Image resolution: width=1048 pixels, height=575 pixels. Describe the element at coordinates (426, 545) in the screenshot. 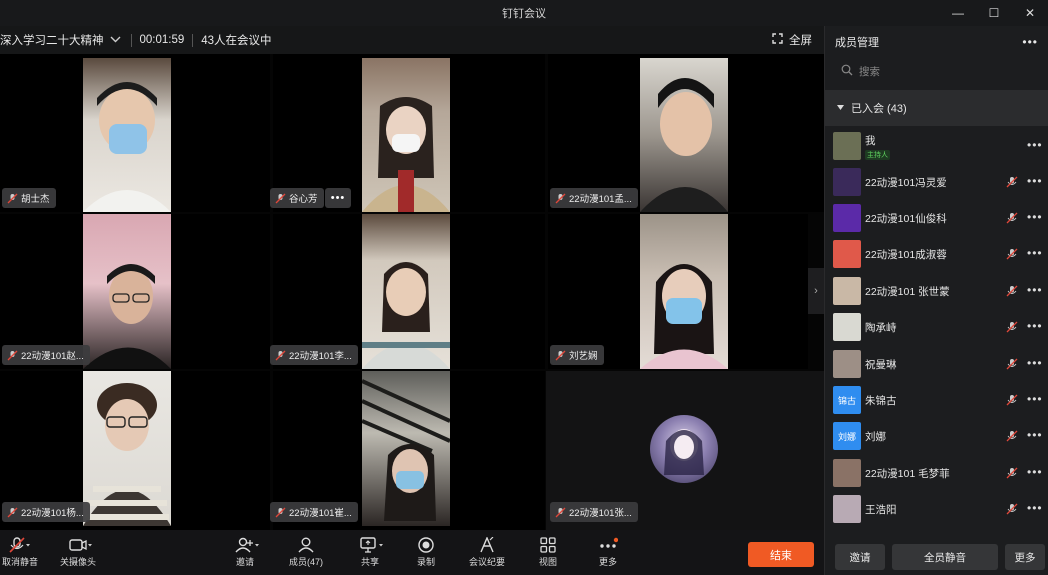

I see `record-icon` at that location.